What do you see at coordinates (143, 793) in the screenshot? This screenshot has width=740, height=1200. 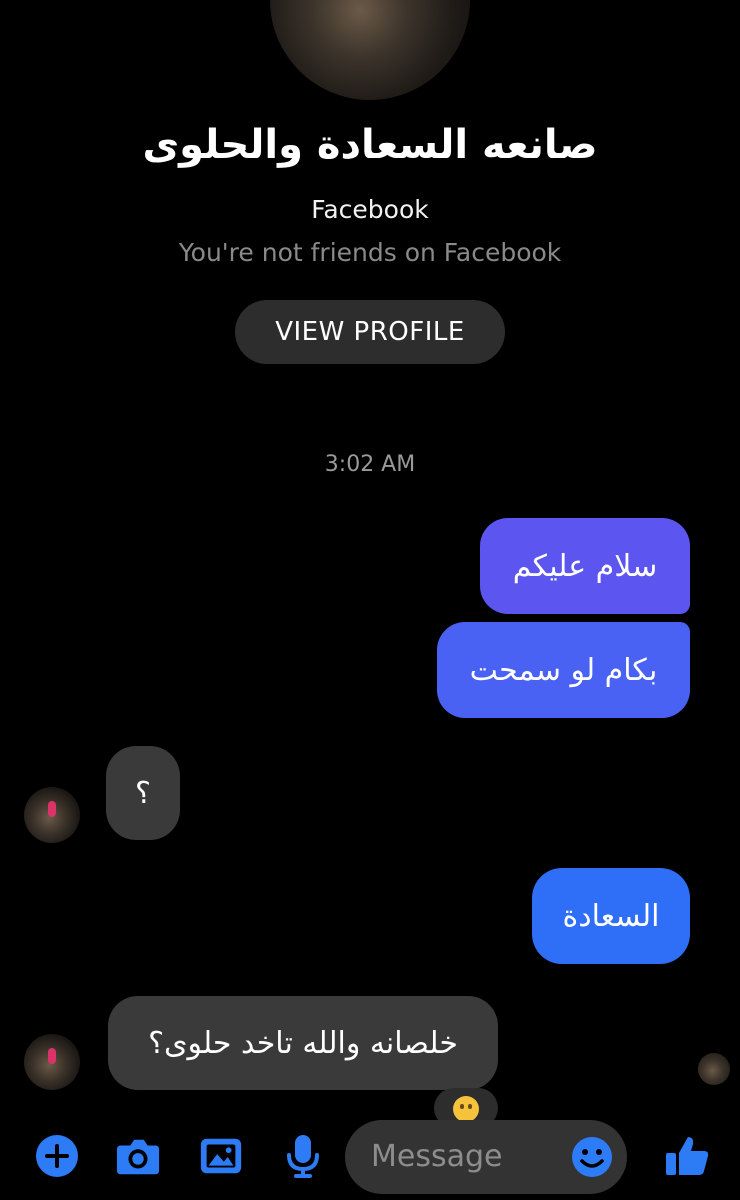 I see `received-message-bubble: ؟` at bounding box center [143, 793].